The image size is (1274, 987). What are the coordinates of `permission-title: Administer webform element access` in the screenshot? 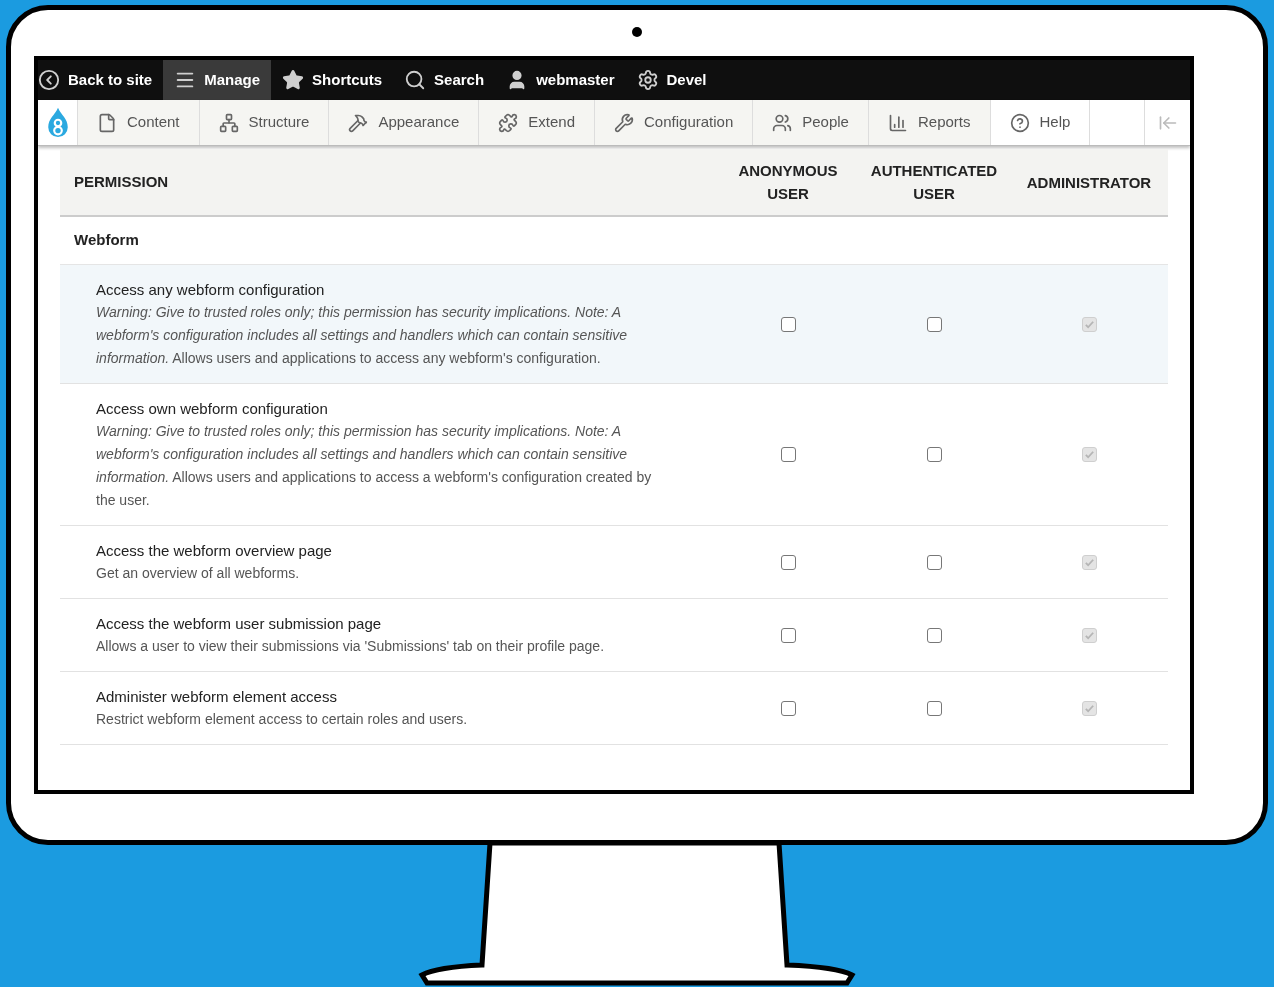 It's located at (217, 697).